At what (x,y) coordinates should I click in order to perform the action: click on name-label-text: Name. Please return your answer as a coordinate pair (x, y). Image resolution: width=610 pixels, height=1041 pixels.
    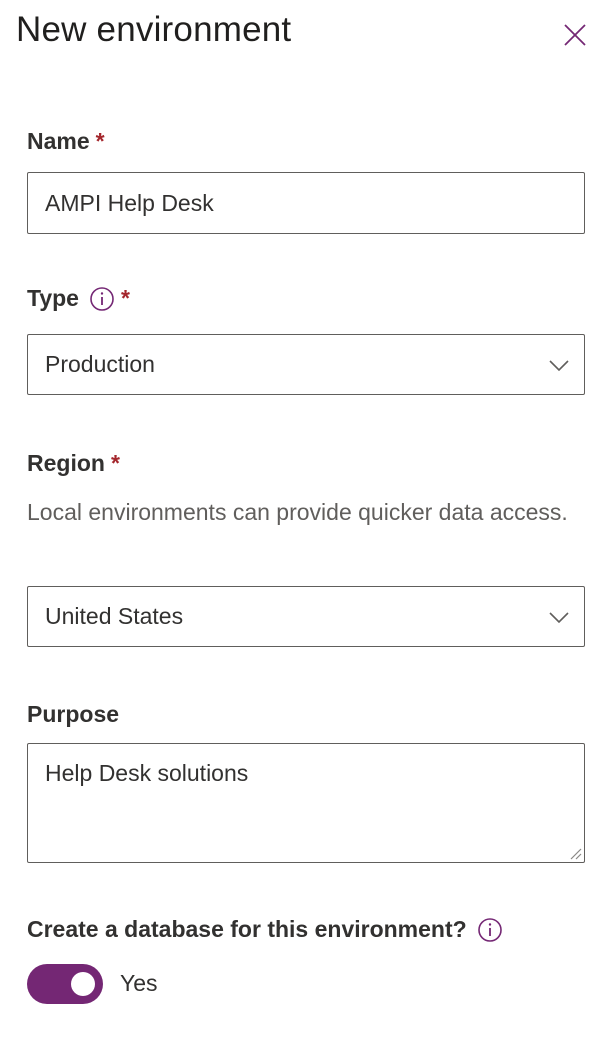
    Looking at the image, I should click on (58, 141).